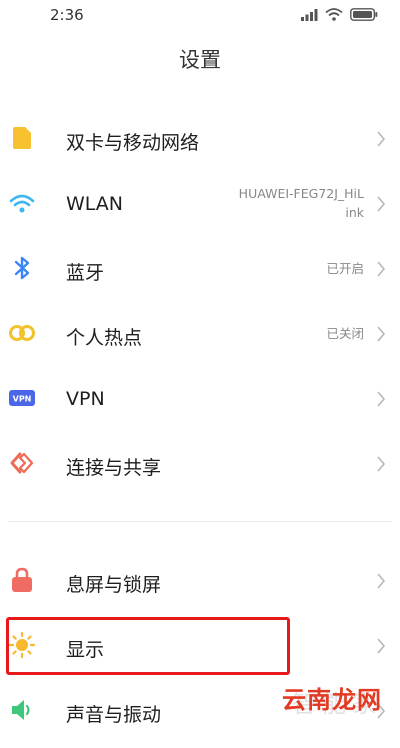 The height and width of the screenshot is (748, 400). I want to click on item-label: 连接与共享, so click(114, 468).